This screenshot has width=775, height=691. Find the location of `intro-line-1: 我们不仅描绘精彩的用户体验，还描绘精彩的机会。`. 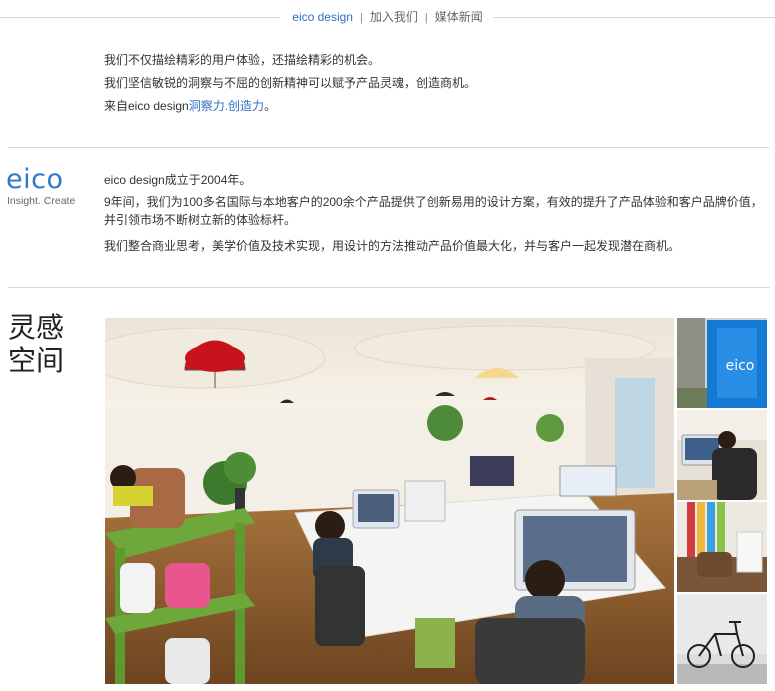

intro-line-1: 我们不仅描绘精彩的用户体验，还描绘精彩的机会。 is located at coordinates (242, 60).